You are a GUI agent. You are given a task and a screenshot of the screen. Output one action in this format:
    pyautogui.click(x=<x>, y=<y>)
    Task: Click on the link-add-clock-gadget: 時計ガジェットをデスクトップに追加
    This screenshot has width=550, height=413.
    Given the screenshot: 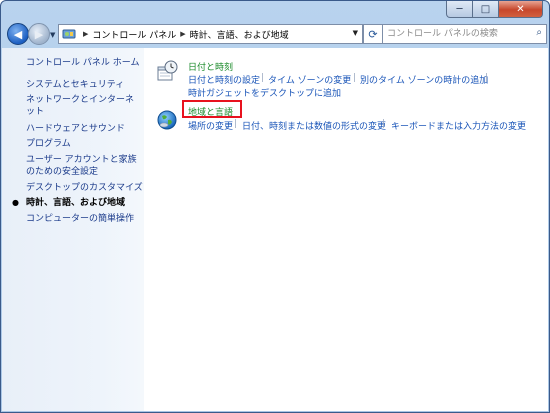 What is the action you would take?
    pyautogui.click(x=264, y=92)
    